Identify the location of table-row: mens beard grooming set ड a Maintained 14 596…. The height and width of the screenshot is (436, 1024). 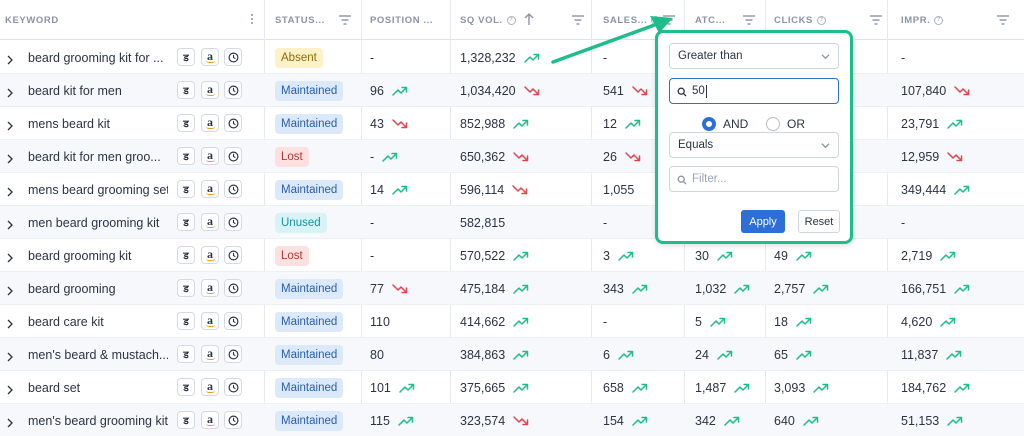
(512, 189).